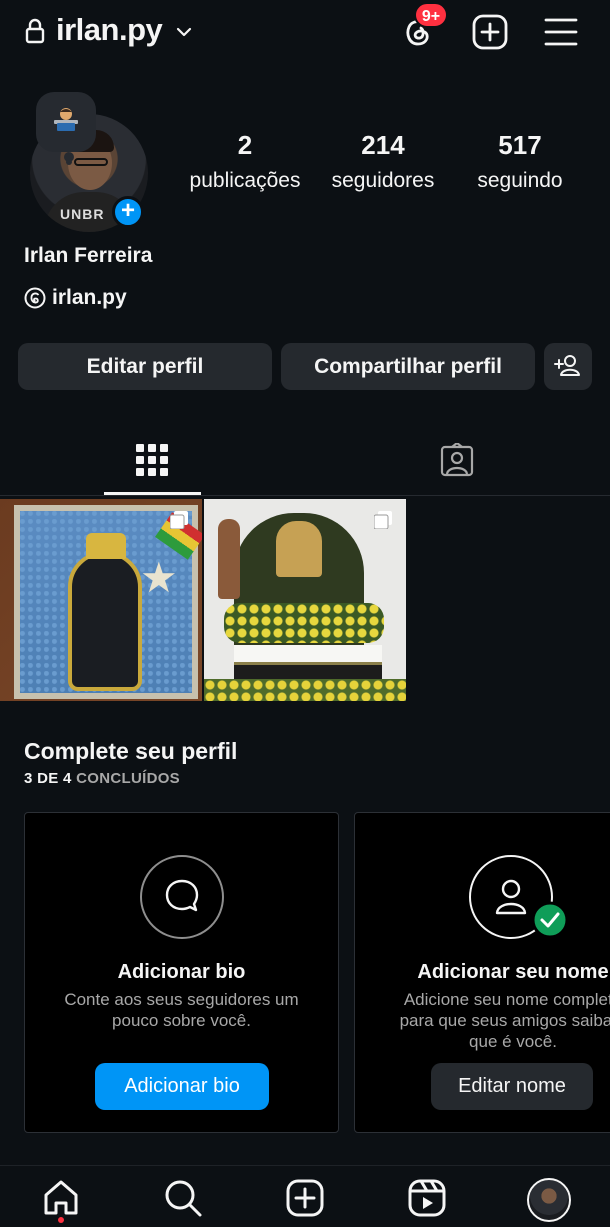  Describe the element at coordinates (182, 897) in the screenshot. I see `chat-bubble-icon` at that location.